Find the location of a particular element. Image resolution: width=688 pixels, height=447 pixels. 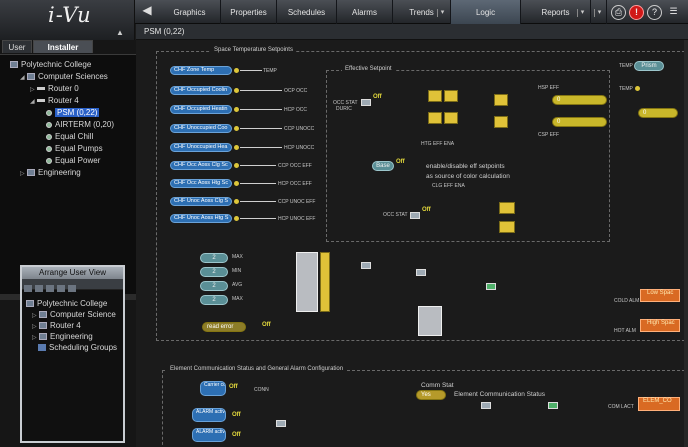

arrange-item-engineering: ▷ Engineering is located at coordinates (62, 336).